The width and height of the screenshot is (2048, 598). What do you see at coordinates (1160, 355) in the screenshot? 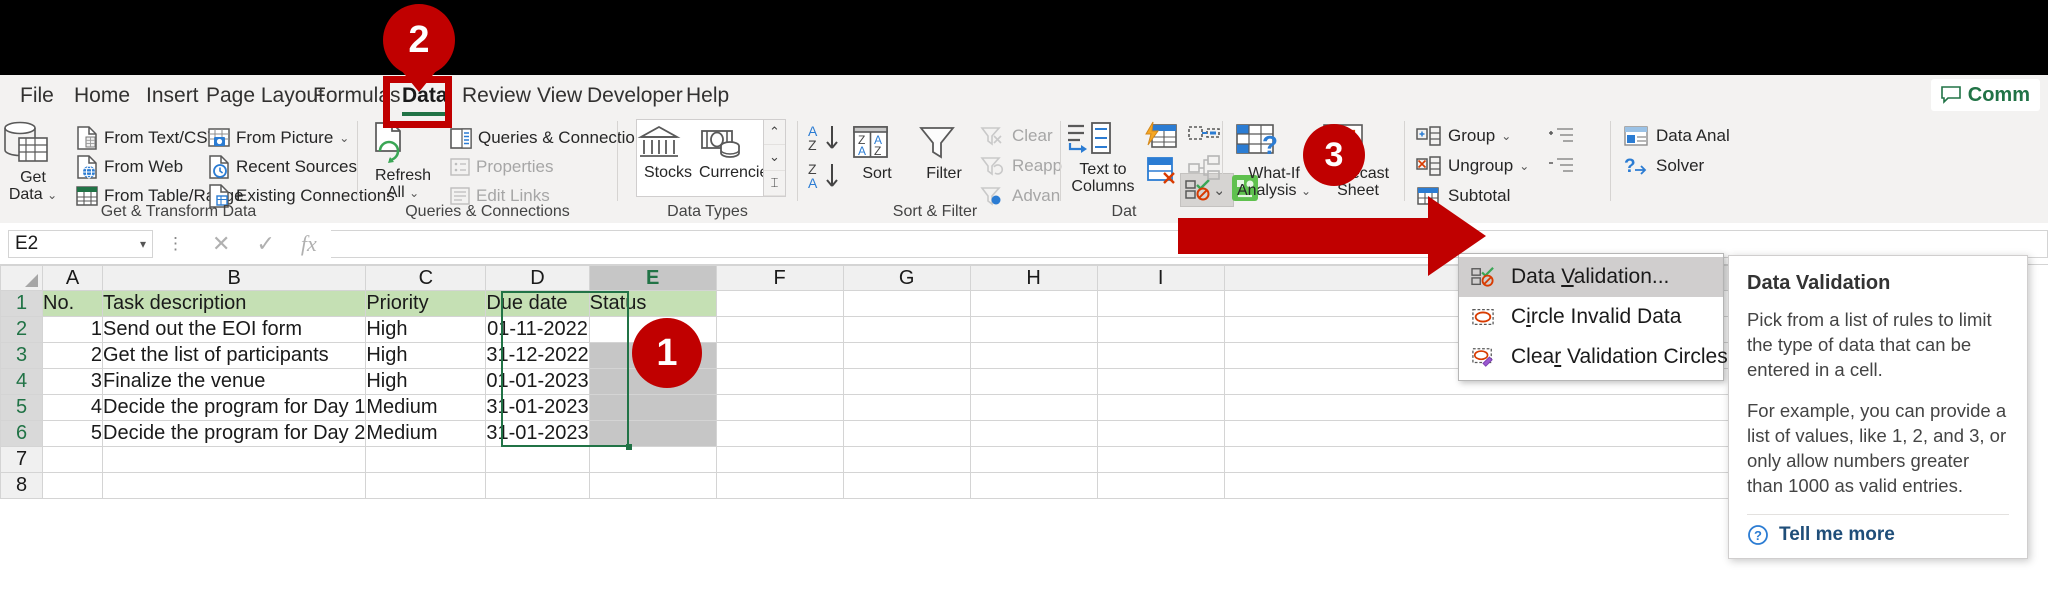
I see `cell-i3` at bounding box center [1160, 355].